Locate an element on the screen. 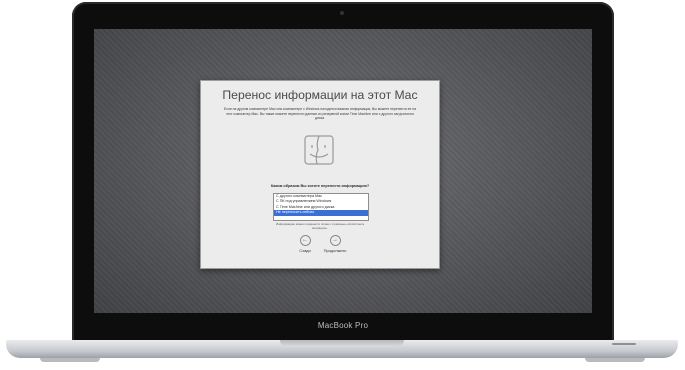 Image resolution: width=685 pixels, height=370 pixels. sleep-indicator-light is located at coordinates (624, 344).